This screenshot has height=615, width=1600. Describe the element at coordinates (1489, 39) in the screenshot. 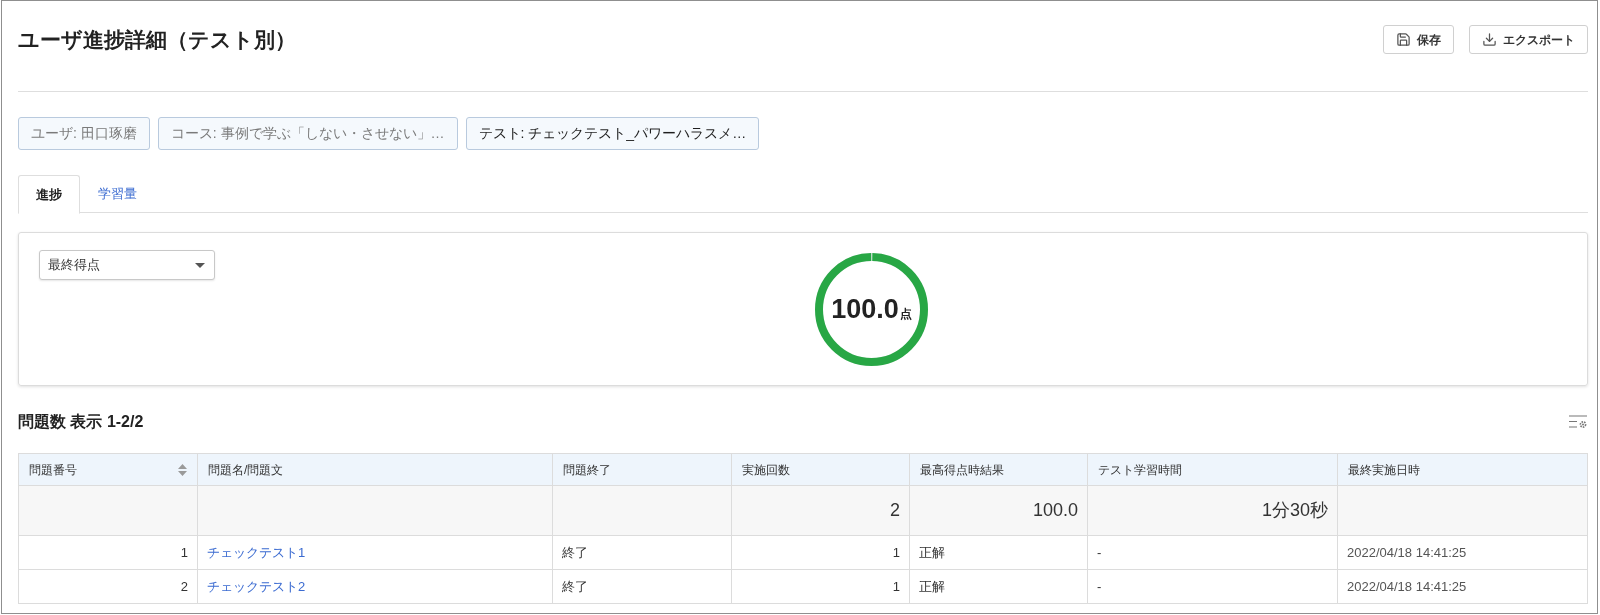

I see `download-icon` at that location.